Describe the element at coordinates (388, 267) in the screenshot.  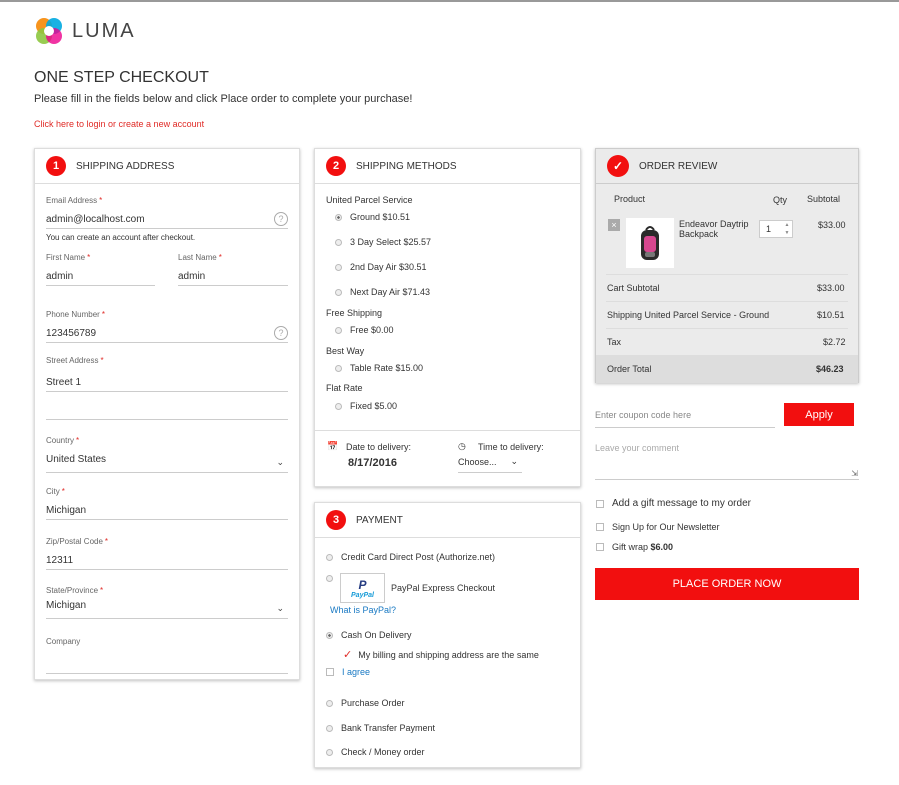
I see `option-label: 2nd Day Air $30.51` at that location.